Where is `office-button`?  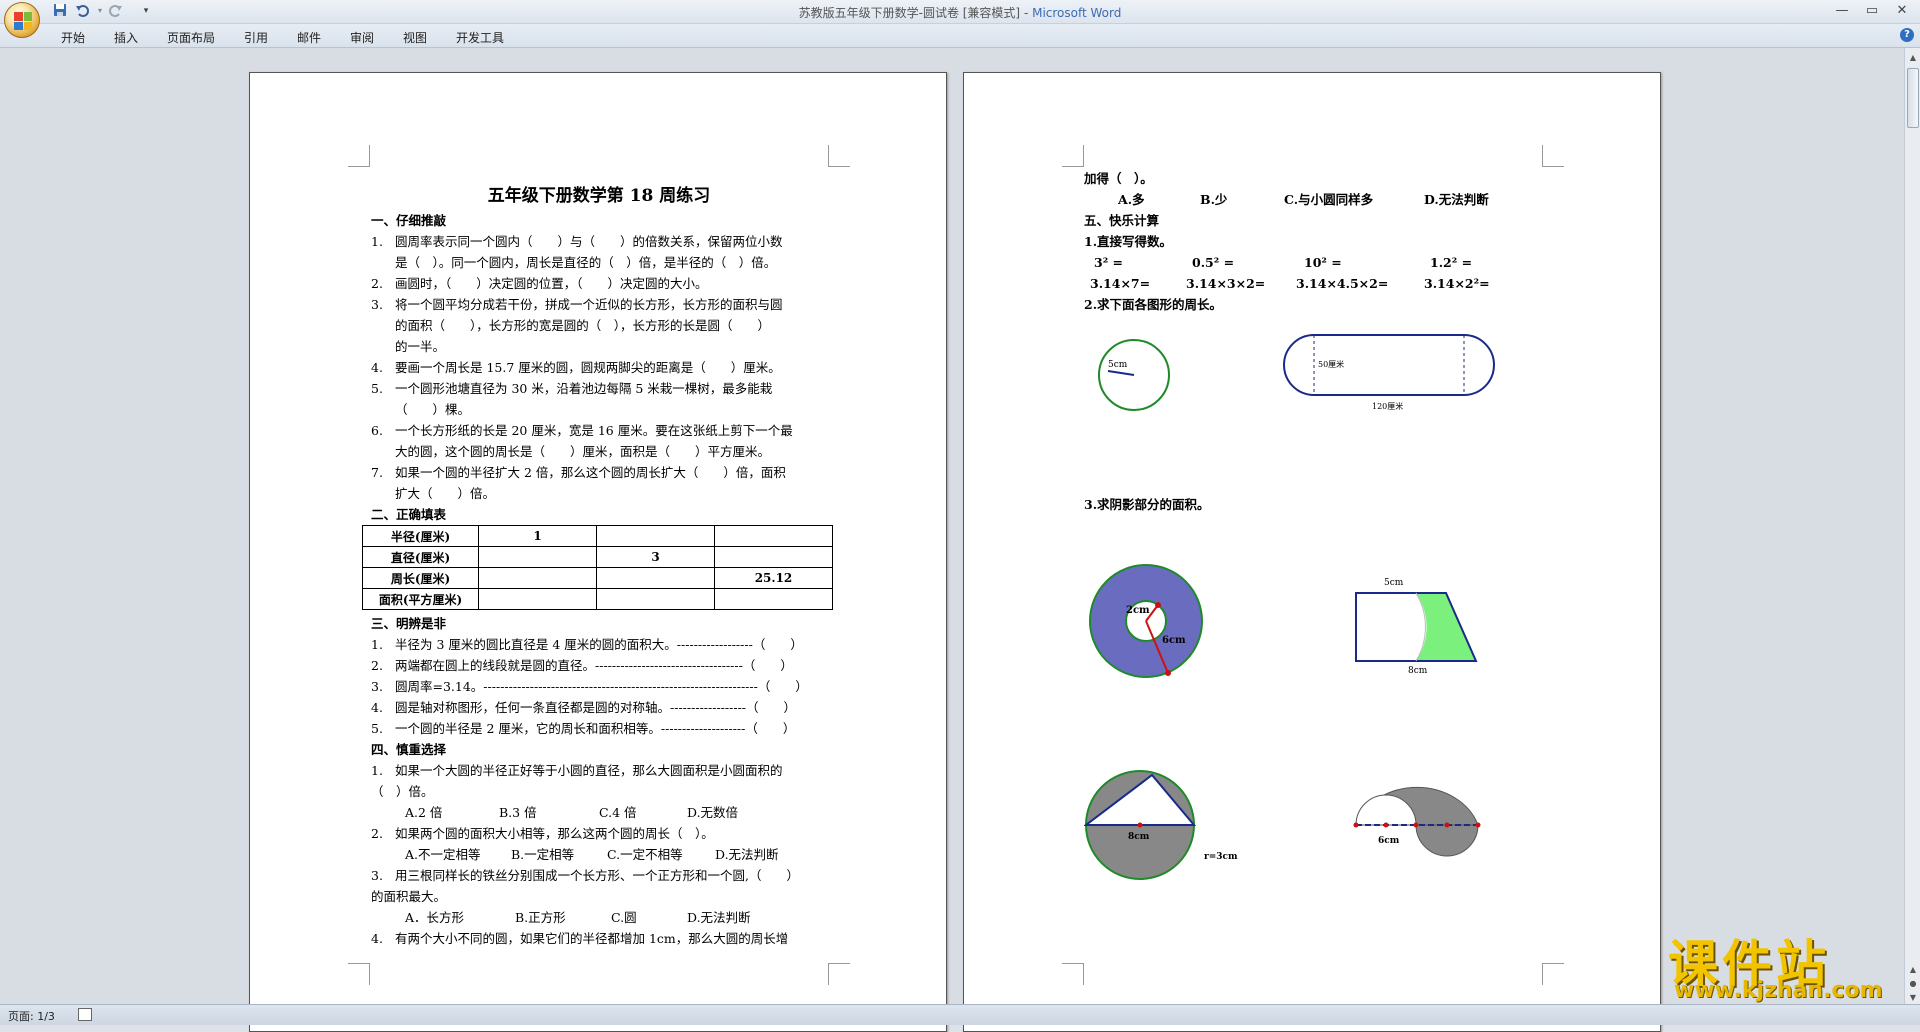 office-button is located at coordinates (22, 20).